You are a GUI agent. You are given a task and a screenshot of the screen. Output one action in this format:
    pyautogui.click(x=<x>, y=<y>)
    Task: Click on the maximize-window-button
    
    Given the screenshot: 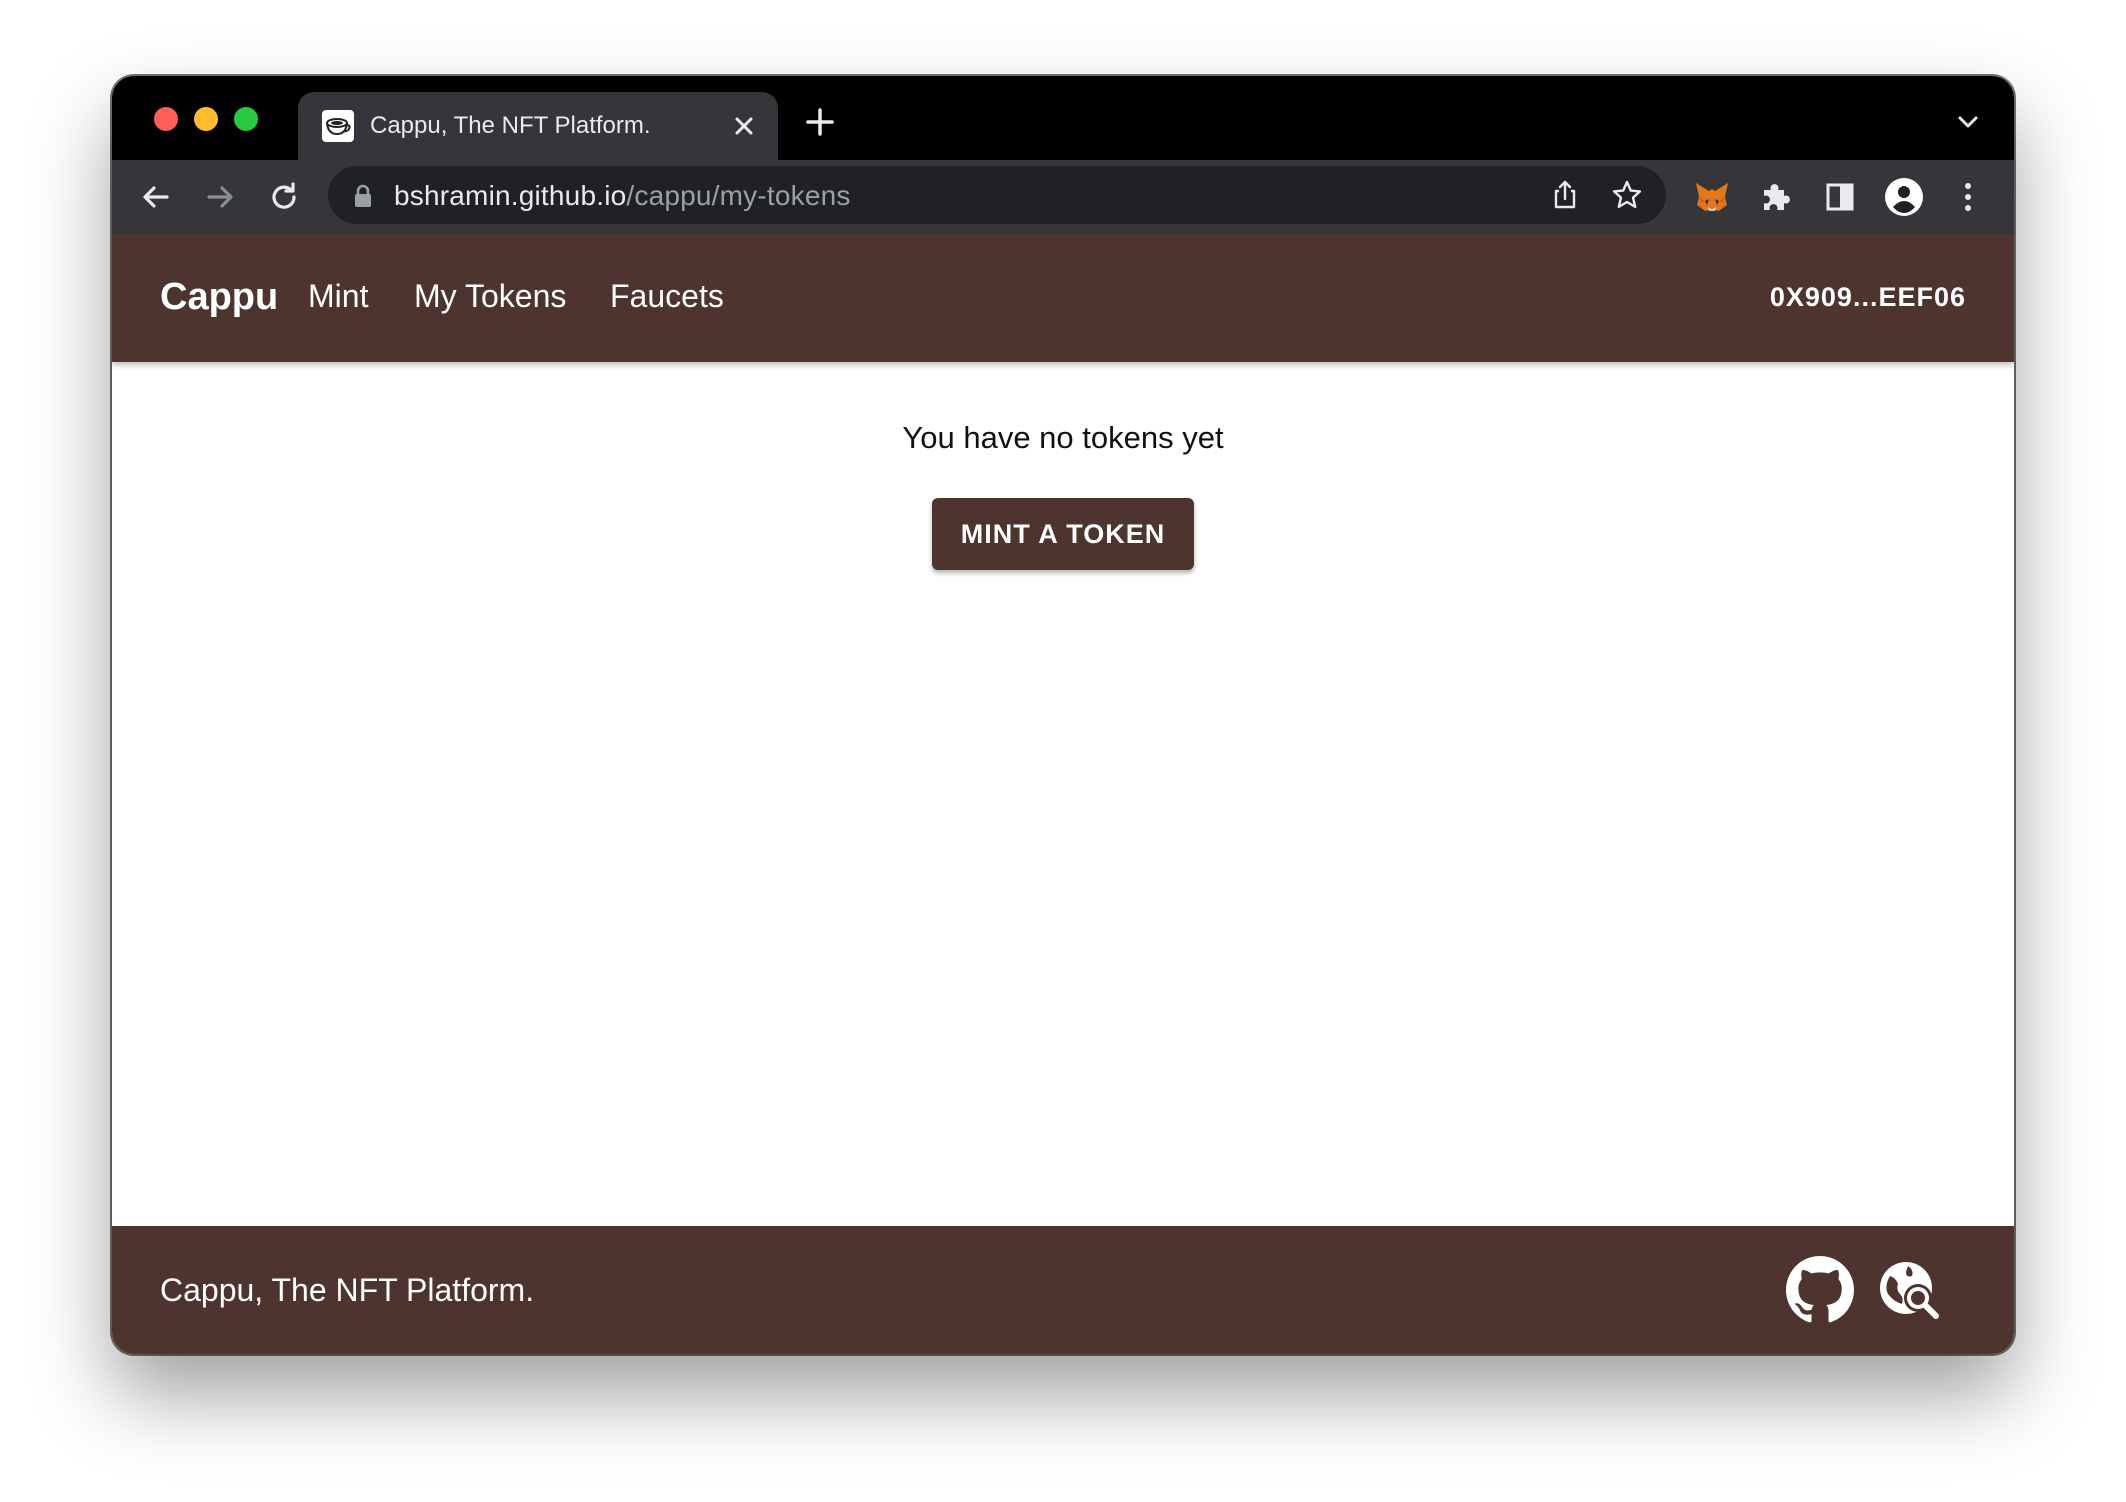 What is the action you would take?
    pyautogui.click(x=246, y=119)
    